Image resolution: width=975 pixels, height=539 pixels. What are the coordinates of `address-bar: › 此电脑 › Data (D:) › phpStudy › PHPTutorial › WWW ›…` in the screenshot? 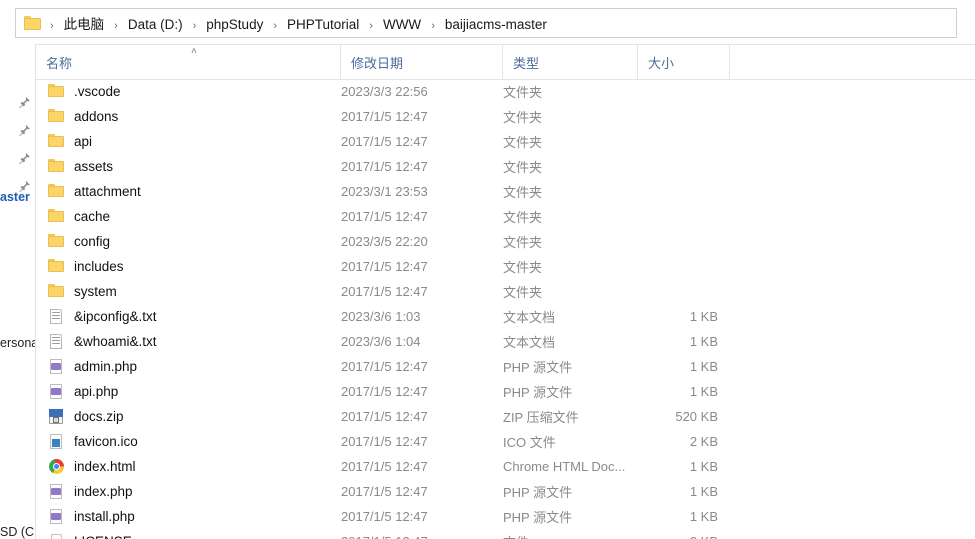 It's located at (486, 23).